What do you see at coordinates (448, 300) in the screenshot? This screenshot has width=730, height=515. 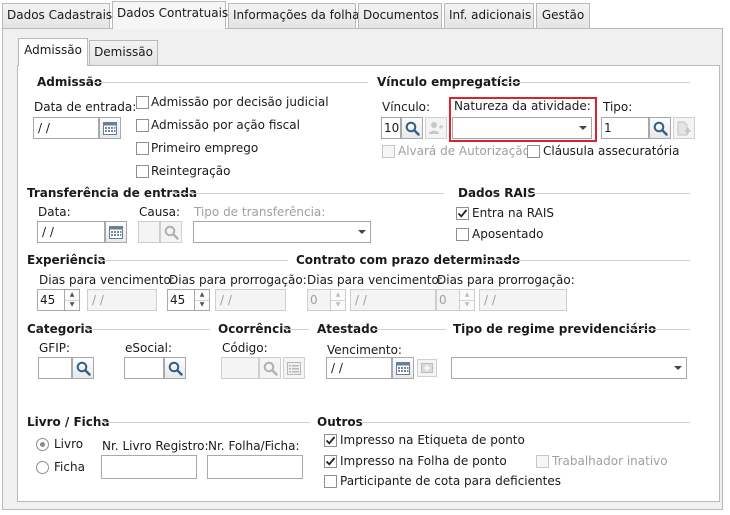 I see `contrato-prorrogacao-input: 0` at bounding box center [448, 300].